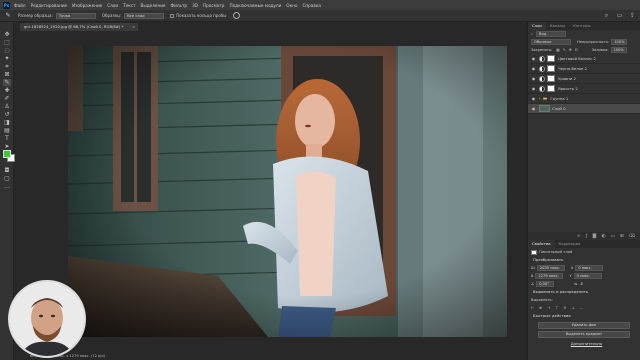 The image size is (640, 360). What do you see at coordinates (556, 308) in the screenshot?
I see `align-top-icon: ⊤` at bounding box center [556, 308].